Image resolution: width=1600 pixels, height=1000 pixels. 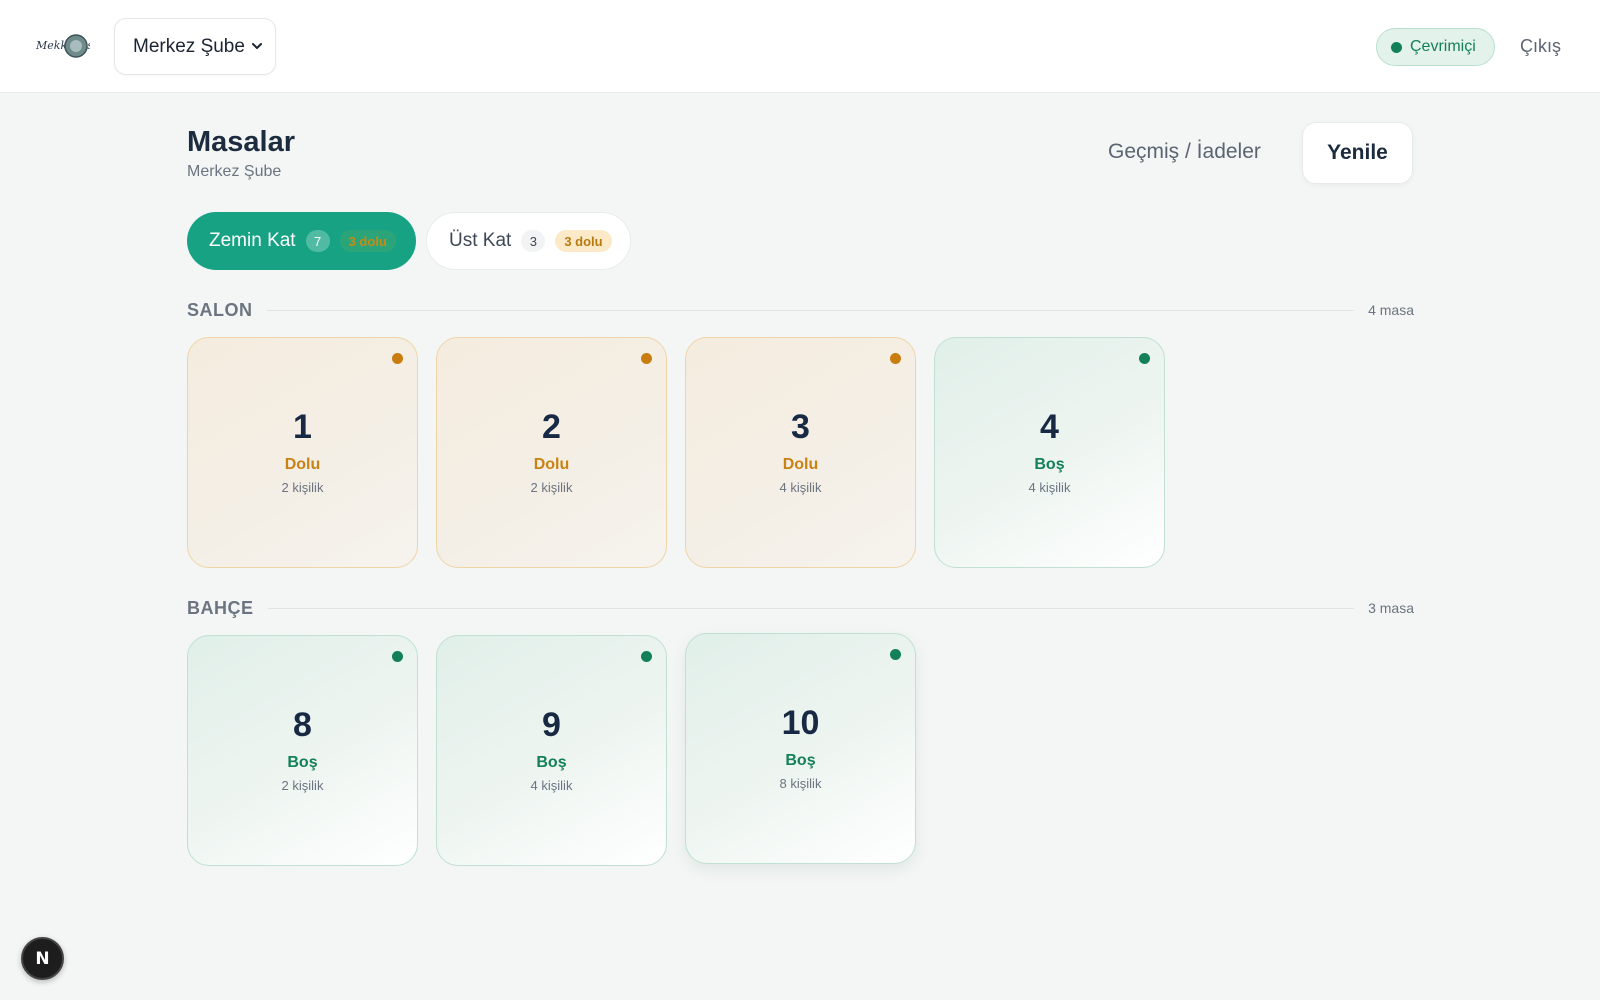 What do you see at coordinates (533, 241) in the screenshot?
I see `tab-table-count: 3` at bounding box center [533, 241].